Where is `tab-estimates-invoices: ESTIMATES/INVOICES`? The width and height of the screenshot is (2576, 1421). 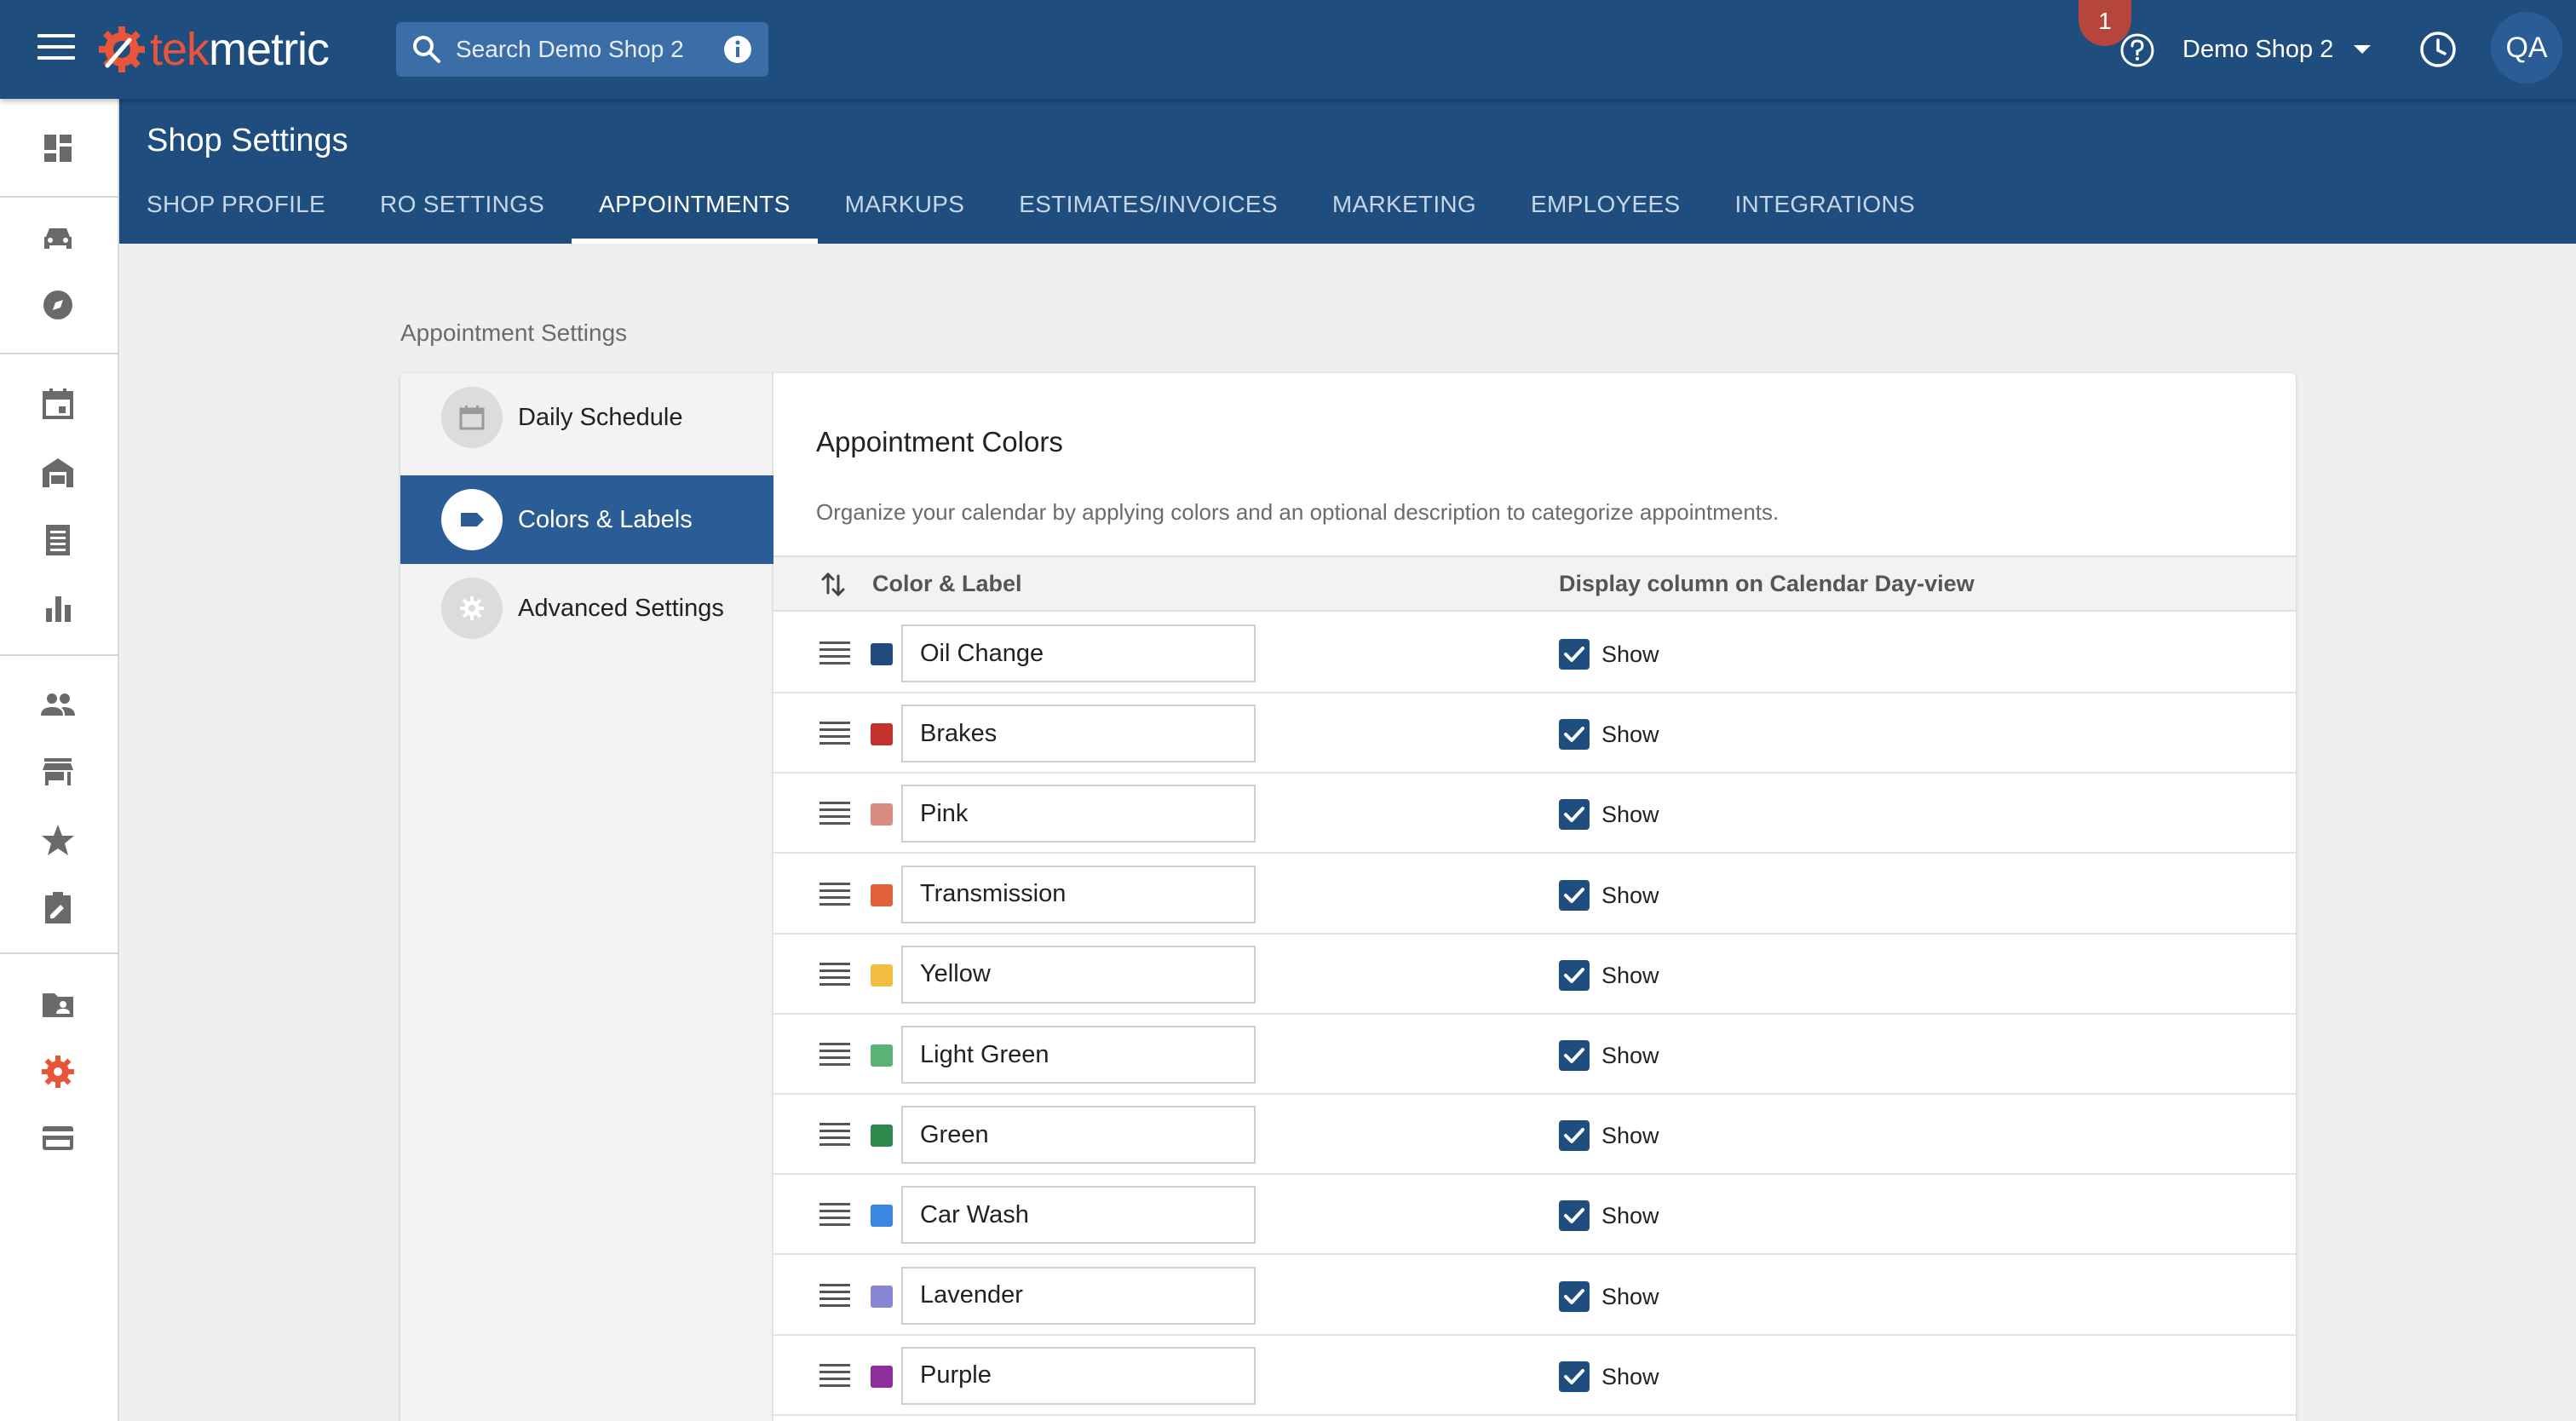 tab-estimates-invoices: ESTIMATES/INVOICES is located at coordinates (1149, 217).